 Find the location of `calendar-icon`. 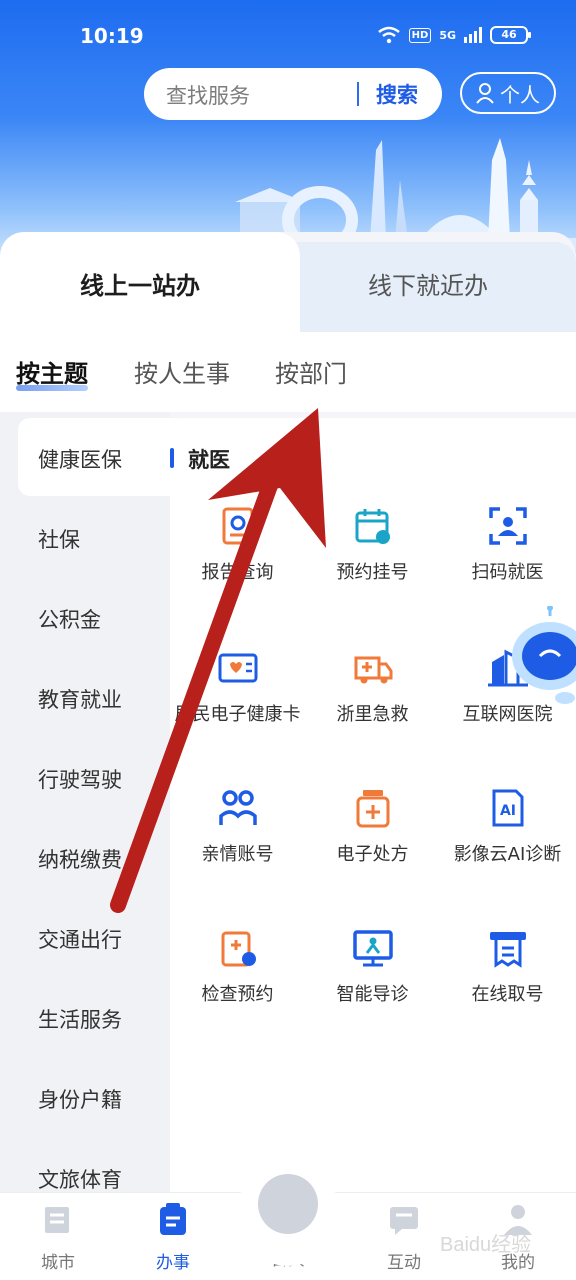

calendar-icon is located at coordinates (372, 526).